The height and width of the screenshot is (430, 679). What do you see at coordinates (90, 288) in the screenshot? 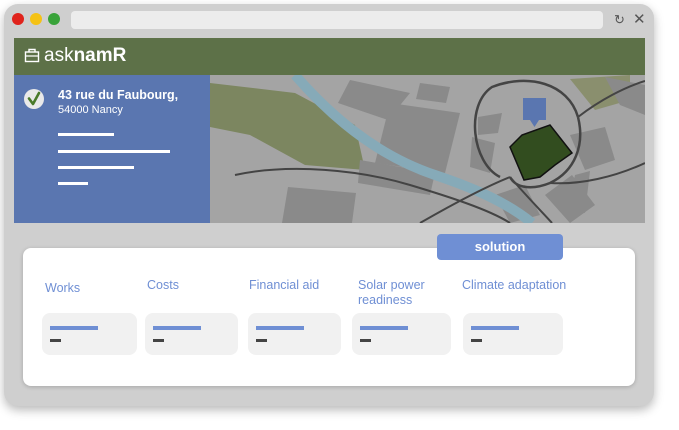
I see `tab-works: Works` at bounding box center [90, 288].